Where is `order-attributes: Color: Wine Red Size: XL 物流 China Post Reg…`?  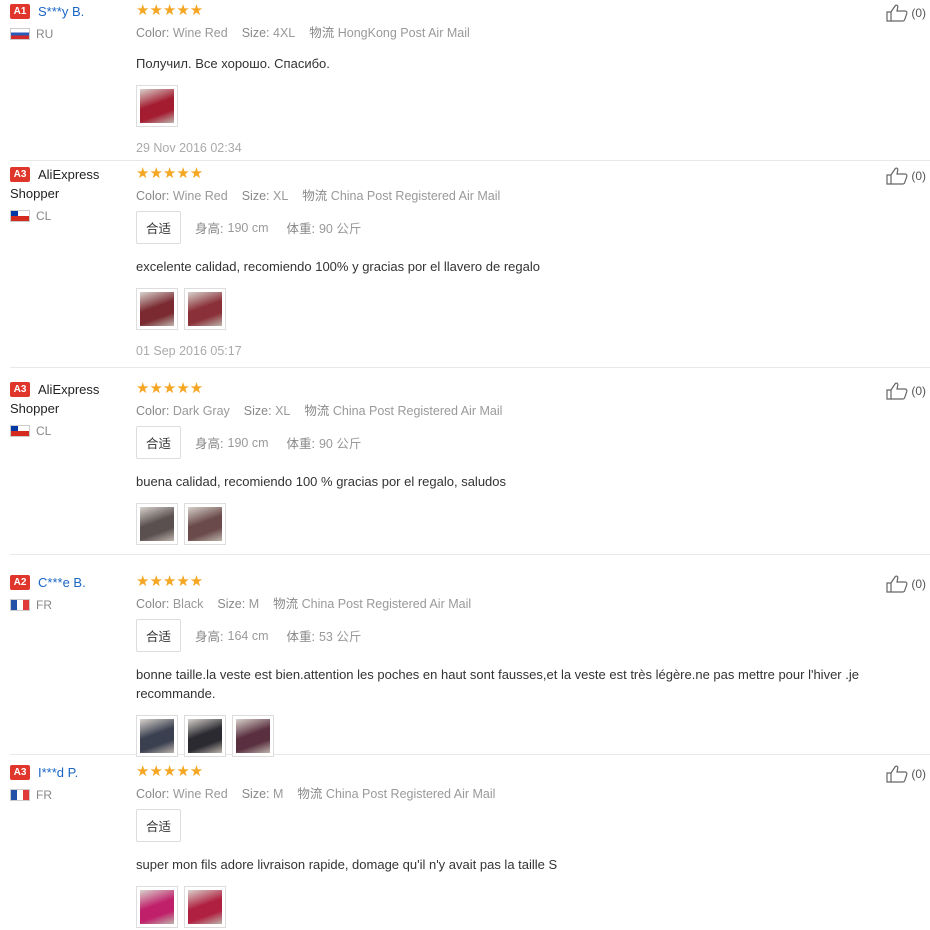 order-attributes: Color: Wine Red Size: XL 物流 China Post Reg… is located at coordinates (506, 196).